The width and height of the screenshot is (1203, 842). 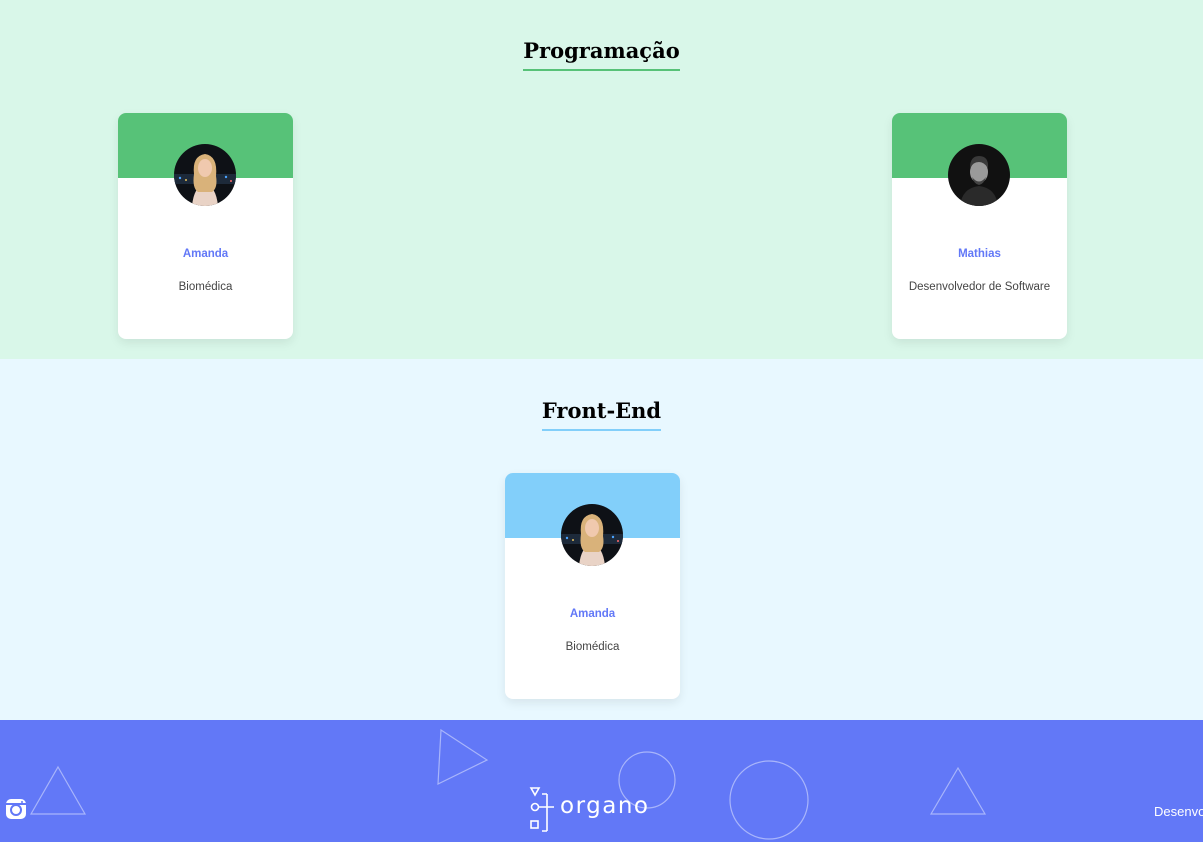 What do you see at coordinates (979, 175) in the screenshot?
I see `photo-man-icon` at bounding box center [979, 175].